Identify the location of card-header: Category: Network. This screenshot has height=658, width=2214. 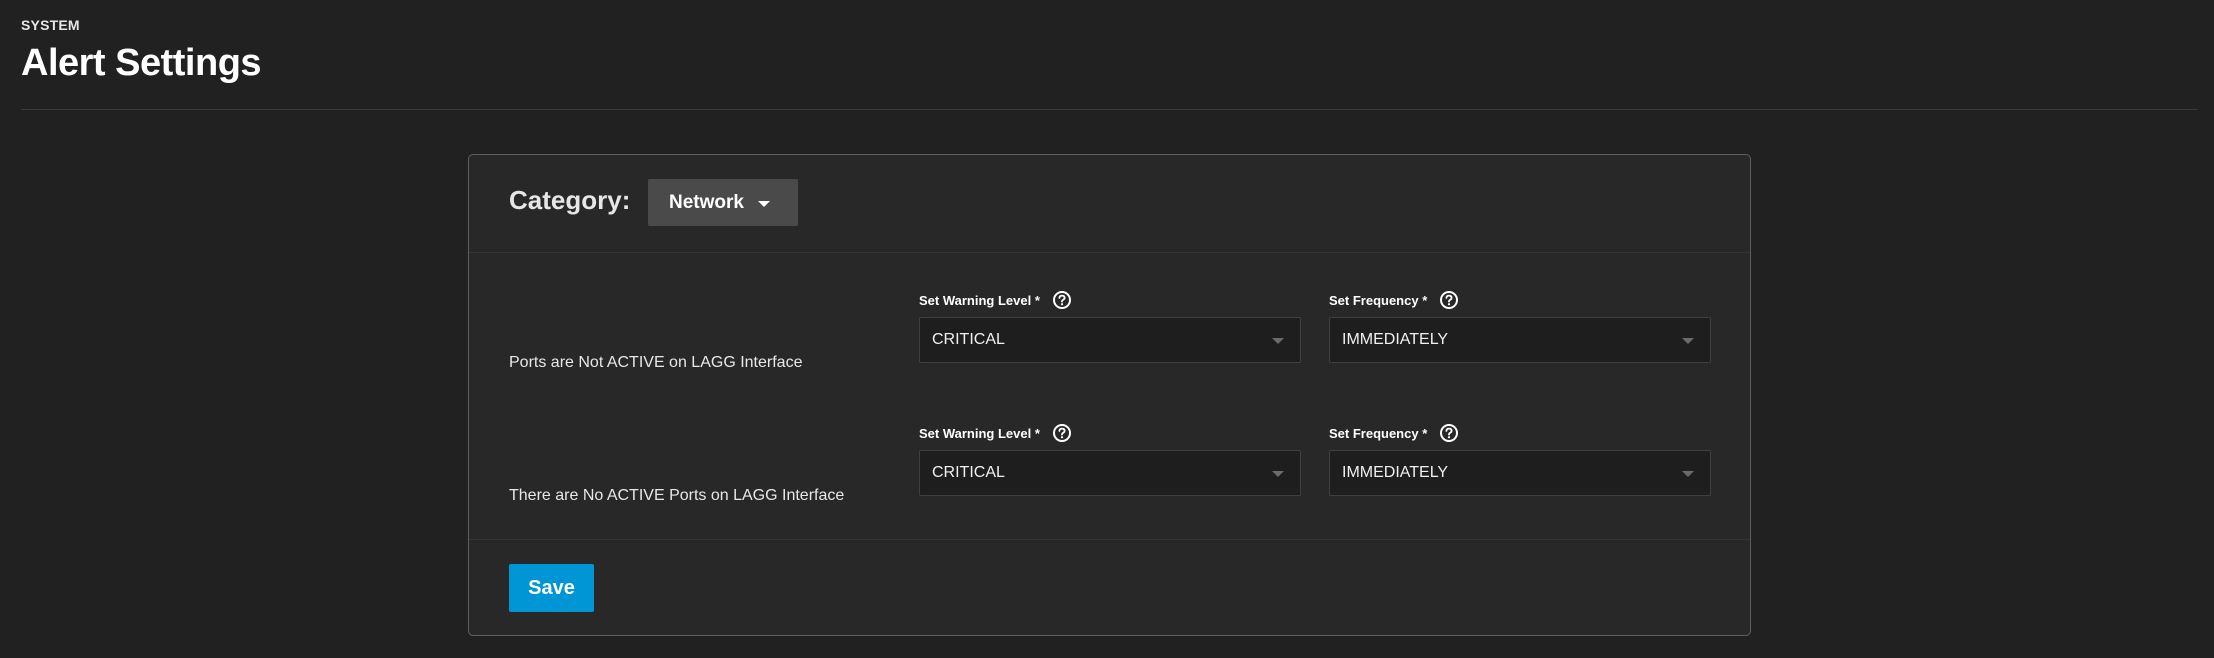
(1109, 204).